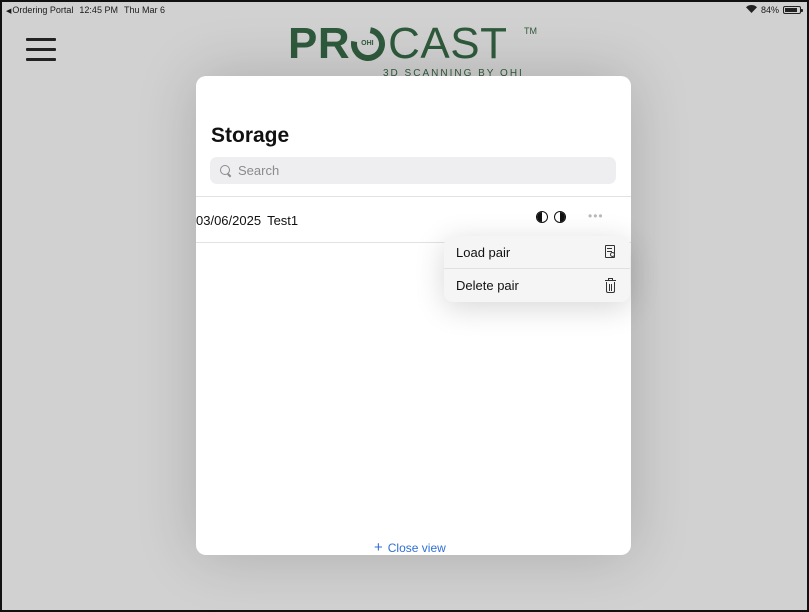 The height and width of the screenshot is (612, 809). I want to click on search-icon, so click(226, 170).